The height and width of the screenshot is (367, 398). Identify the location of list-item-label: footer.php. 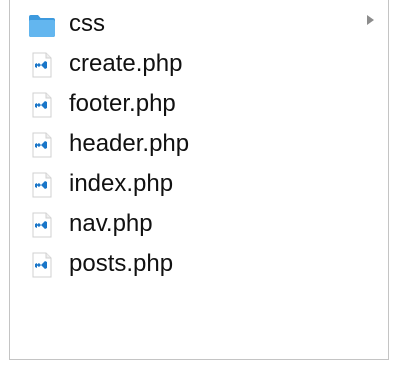
(122, 103).